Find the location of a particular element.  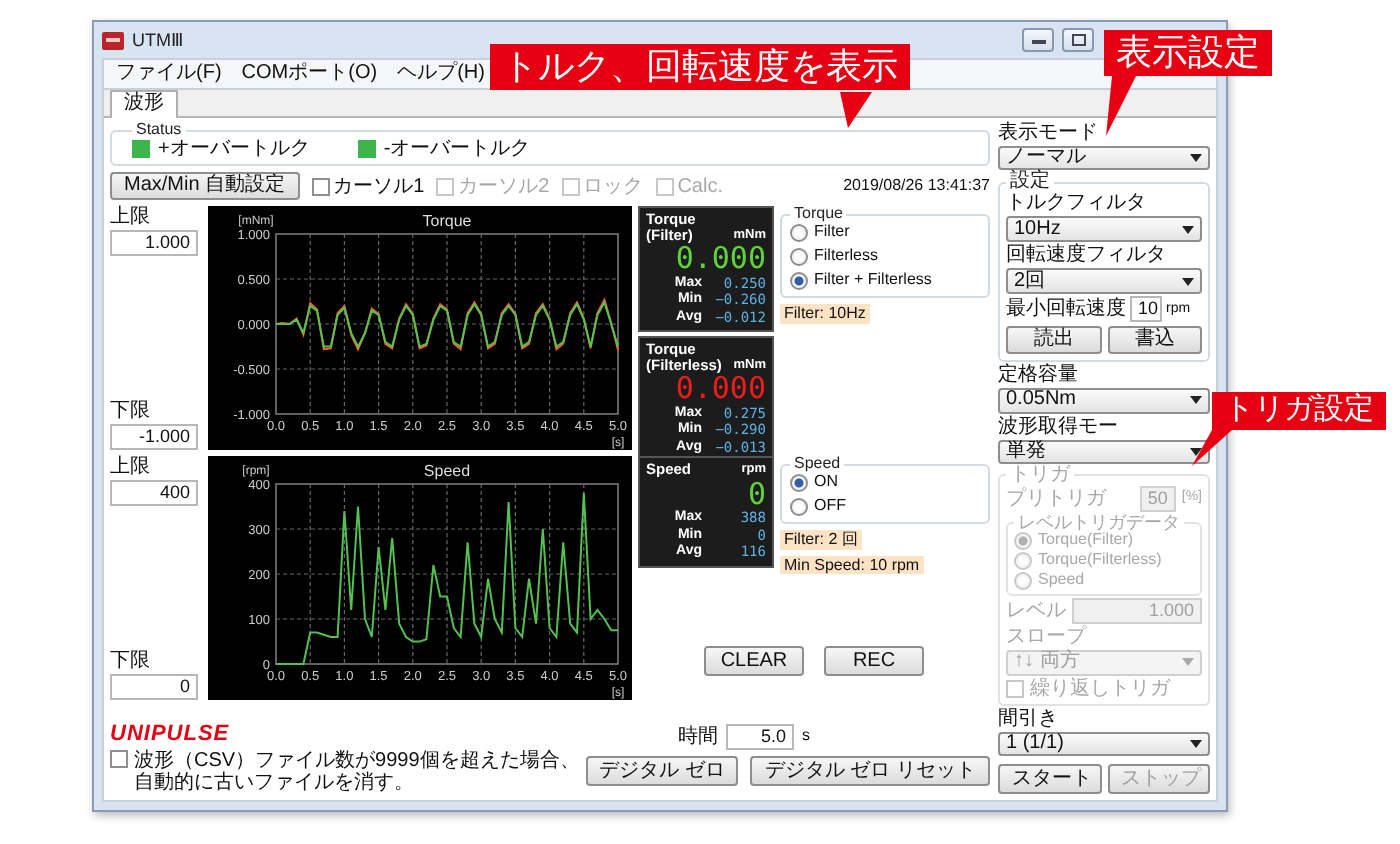

logo: UNIPULSE is located at coordinates (170, 735).